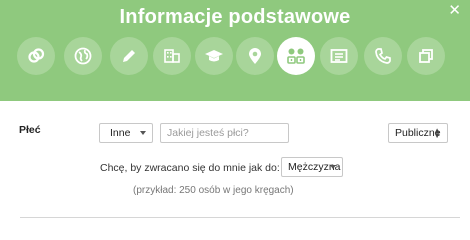 The height and width of the screenshot is (240, 470). Describe the element at coordinates (214, 56) in the screenshot. I see `graduation-cap-icon` at that location.